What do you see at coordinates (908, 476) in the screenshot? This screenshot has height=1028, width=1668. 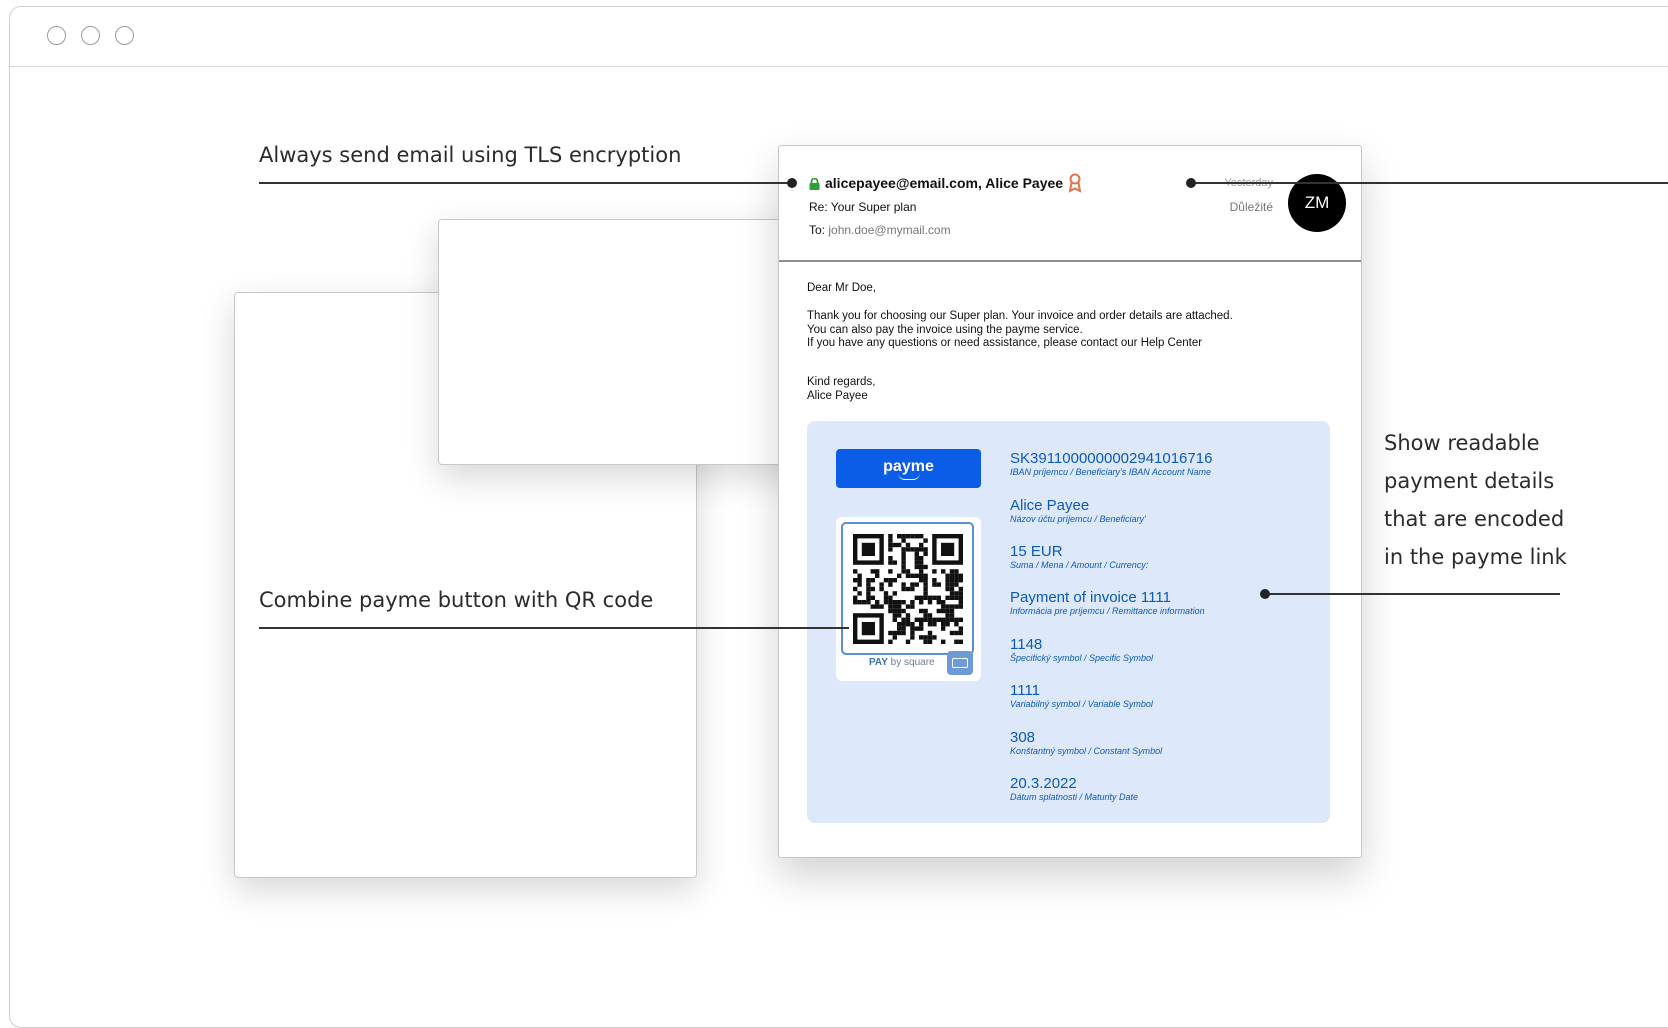 I see `payme-smile-icon` at bounding box center [908, 476].